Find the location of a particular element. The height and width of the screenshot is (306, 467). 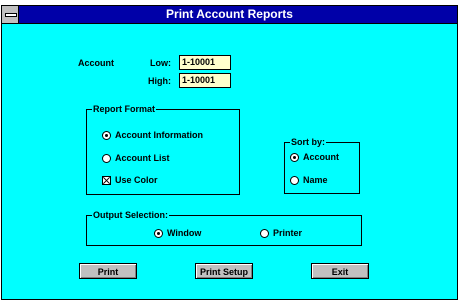

radio-label: Account Information is located at coordinates (159, 135).